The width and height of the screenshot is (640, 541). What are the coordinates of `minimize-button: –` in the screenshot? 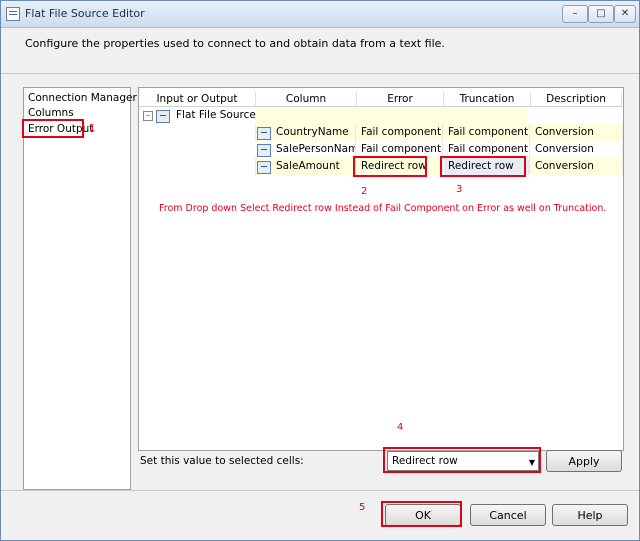 It's located at (575, 14).